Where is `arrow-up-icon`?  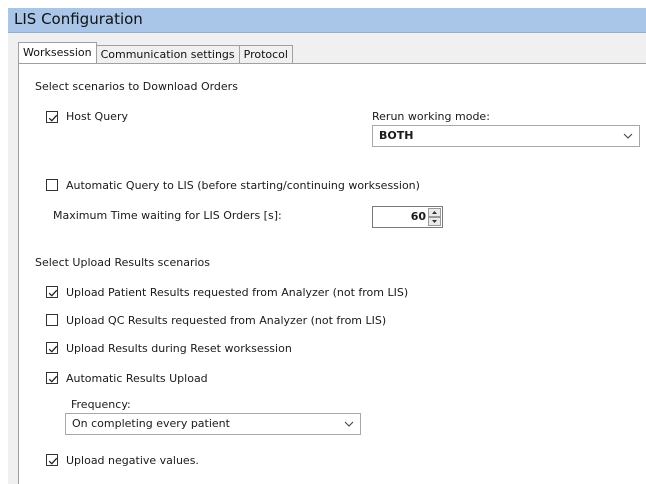
arrow-up-icon is located at coordinates (434, 212).